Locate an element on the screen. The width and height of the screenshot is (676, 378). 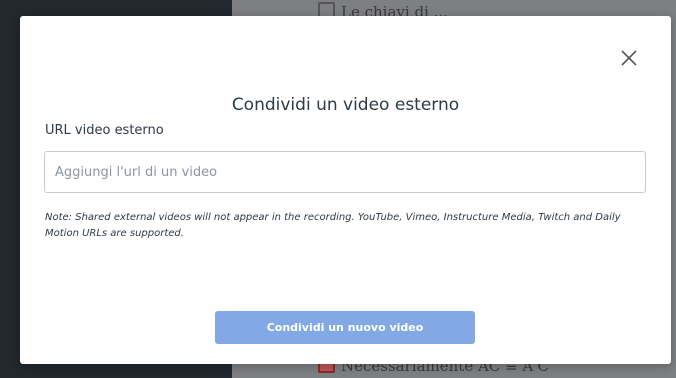
close-icon is located at coordinates (629, 58).